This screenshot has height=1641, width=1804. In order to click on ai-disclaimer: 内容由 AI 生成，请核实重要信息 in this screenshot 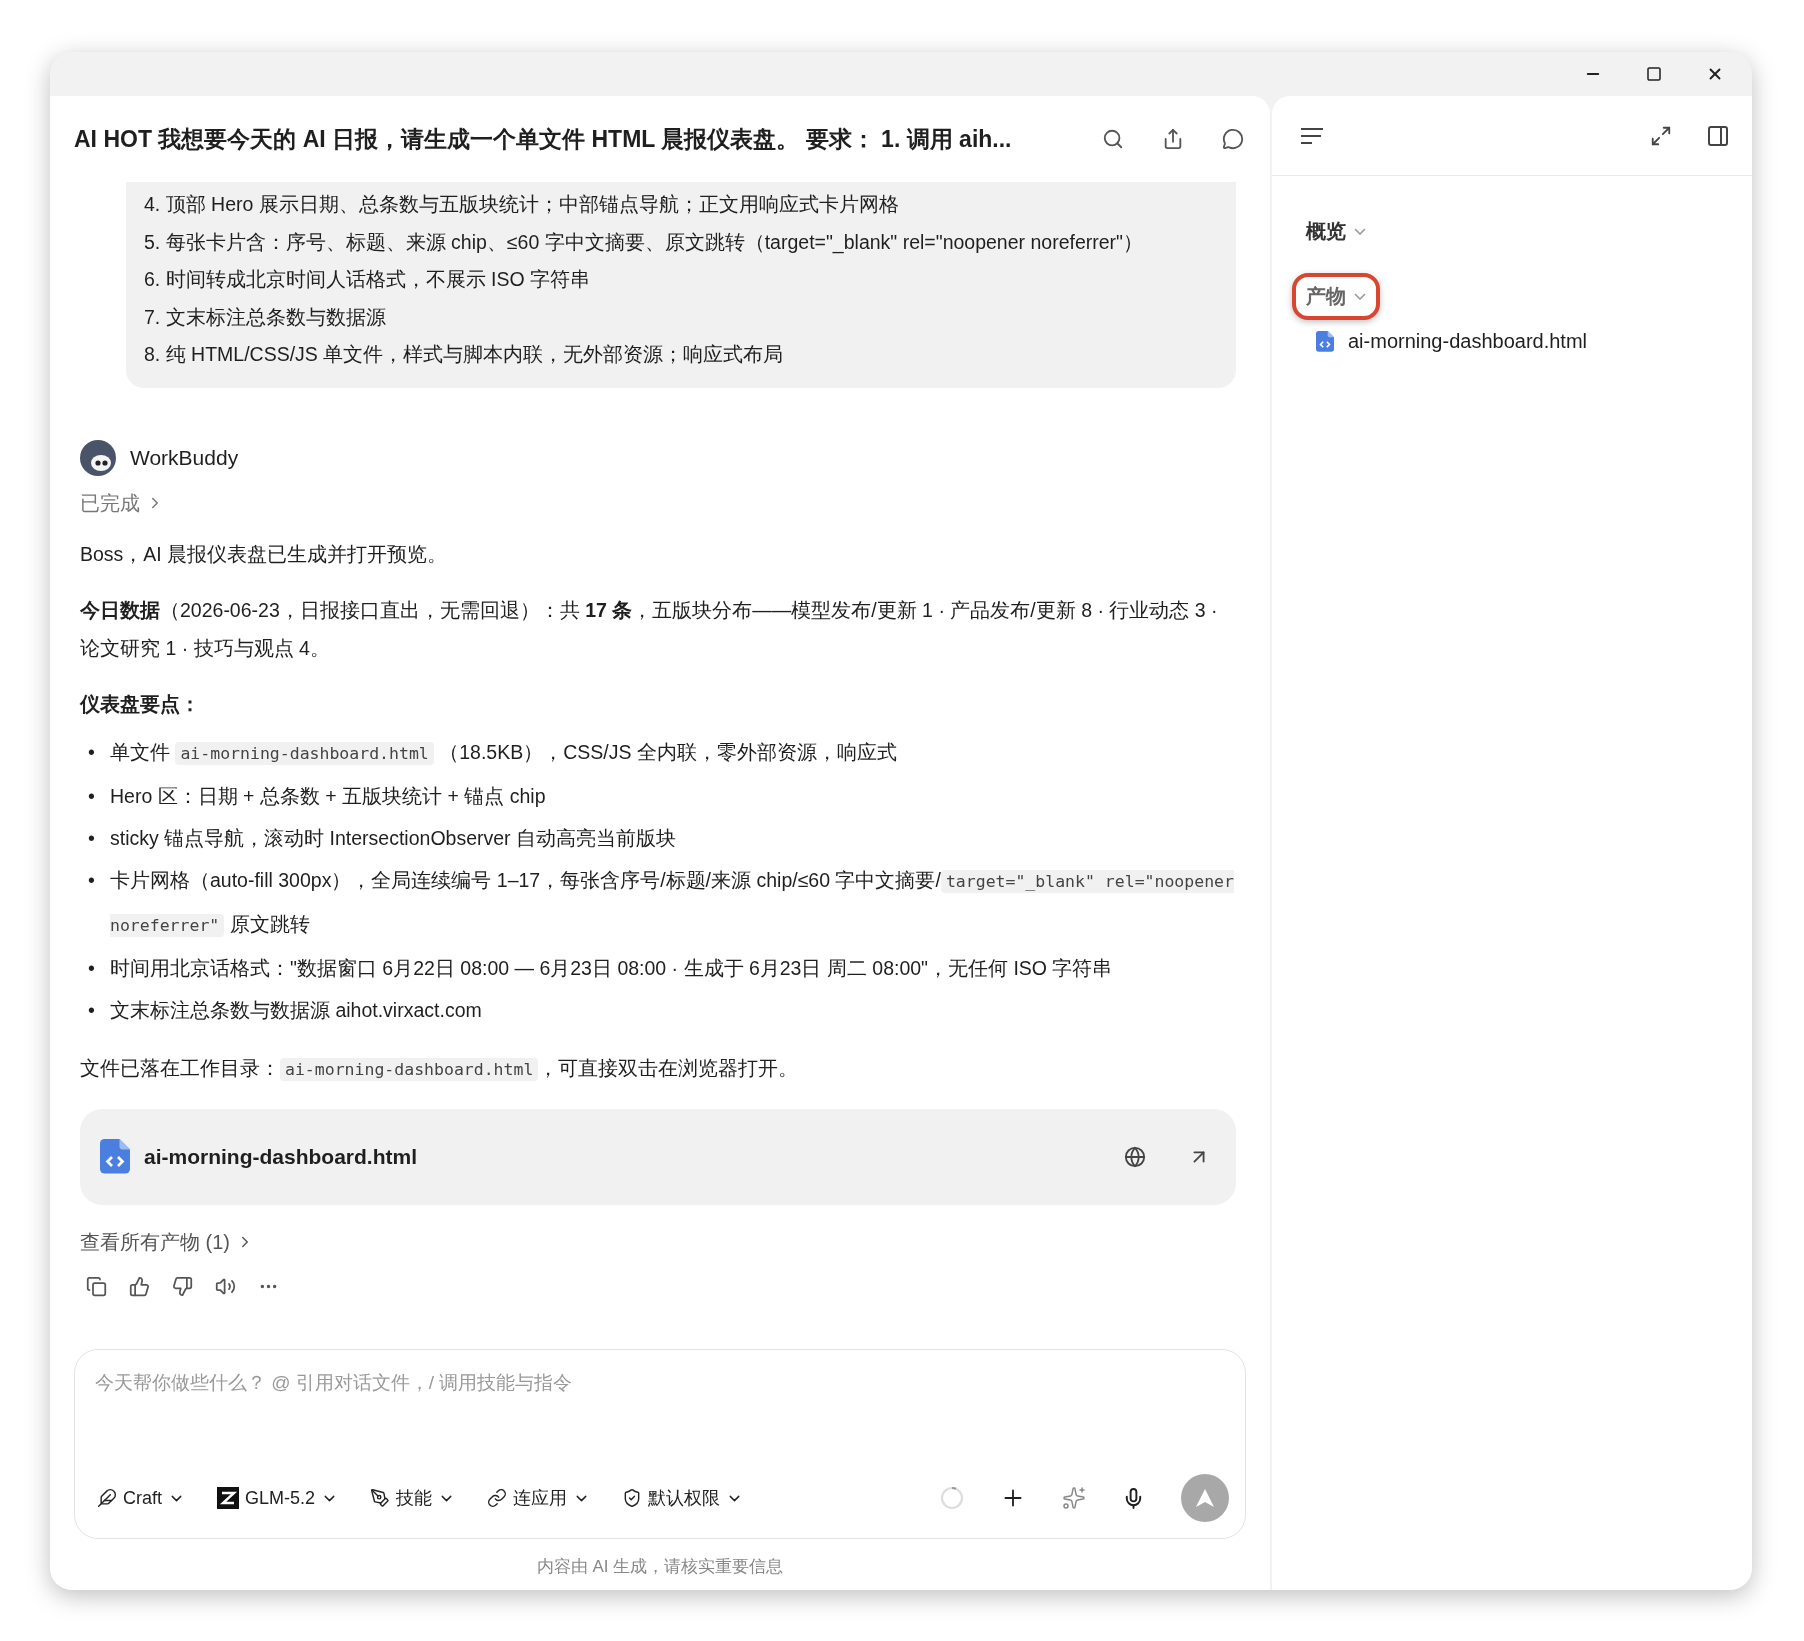, I will do `click(660, 1567)`.